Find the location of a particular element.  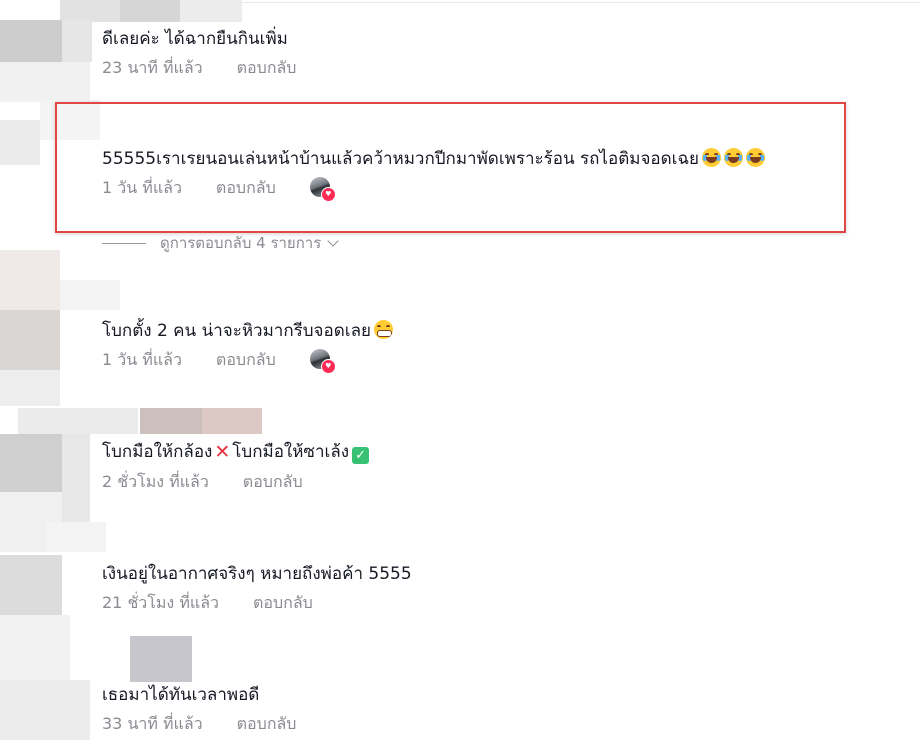

comment-timestamp: 33 นาที ที่แล้ว is located at coordinates (152, 723).